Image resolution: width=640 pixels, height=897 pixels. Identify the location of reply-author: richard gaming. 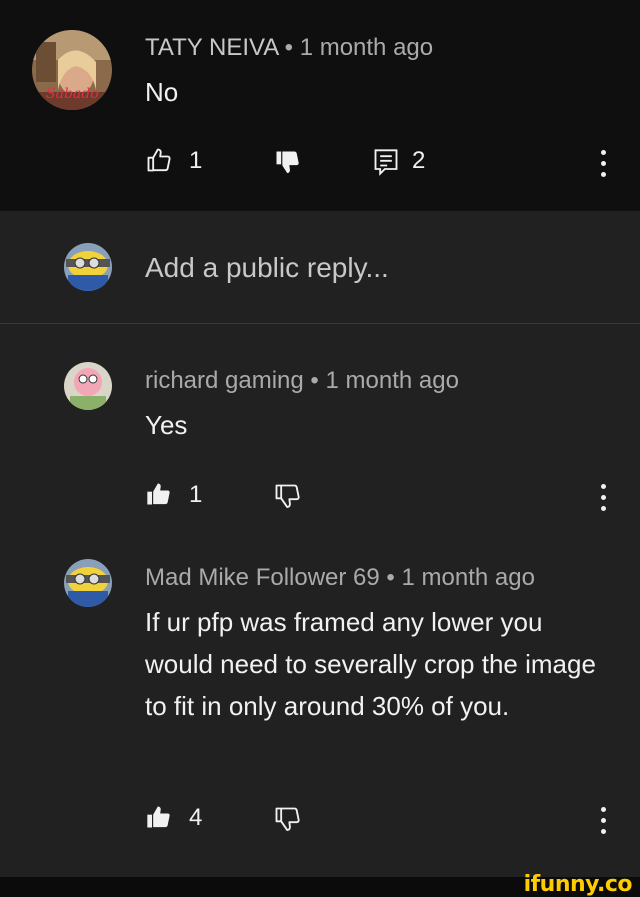
(224, 380).